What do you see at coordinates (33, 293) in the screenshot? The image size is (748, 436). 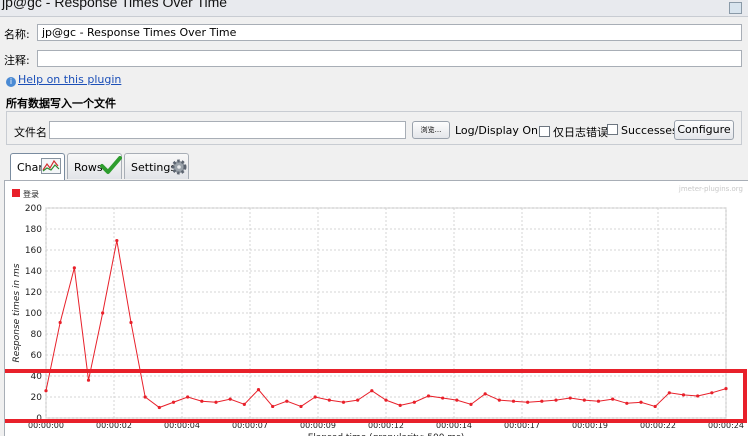 I see `y-tick-label: 120` at bounding box center [33, 293].